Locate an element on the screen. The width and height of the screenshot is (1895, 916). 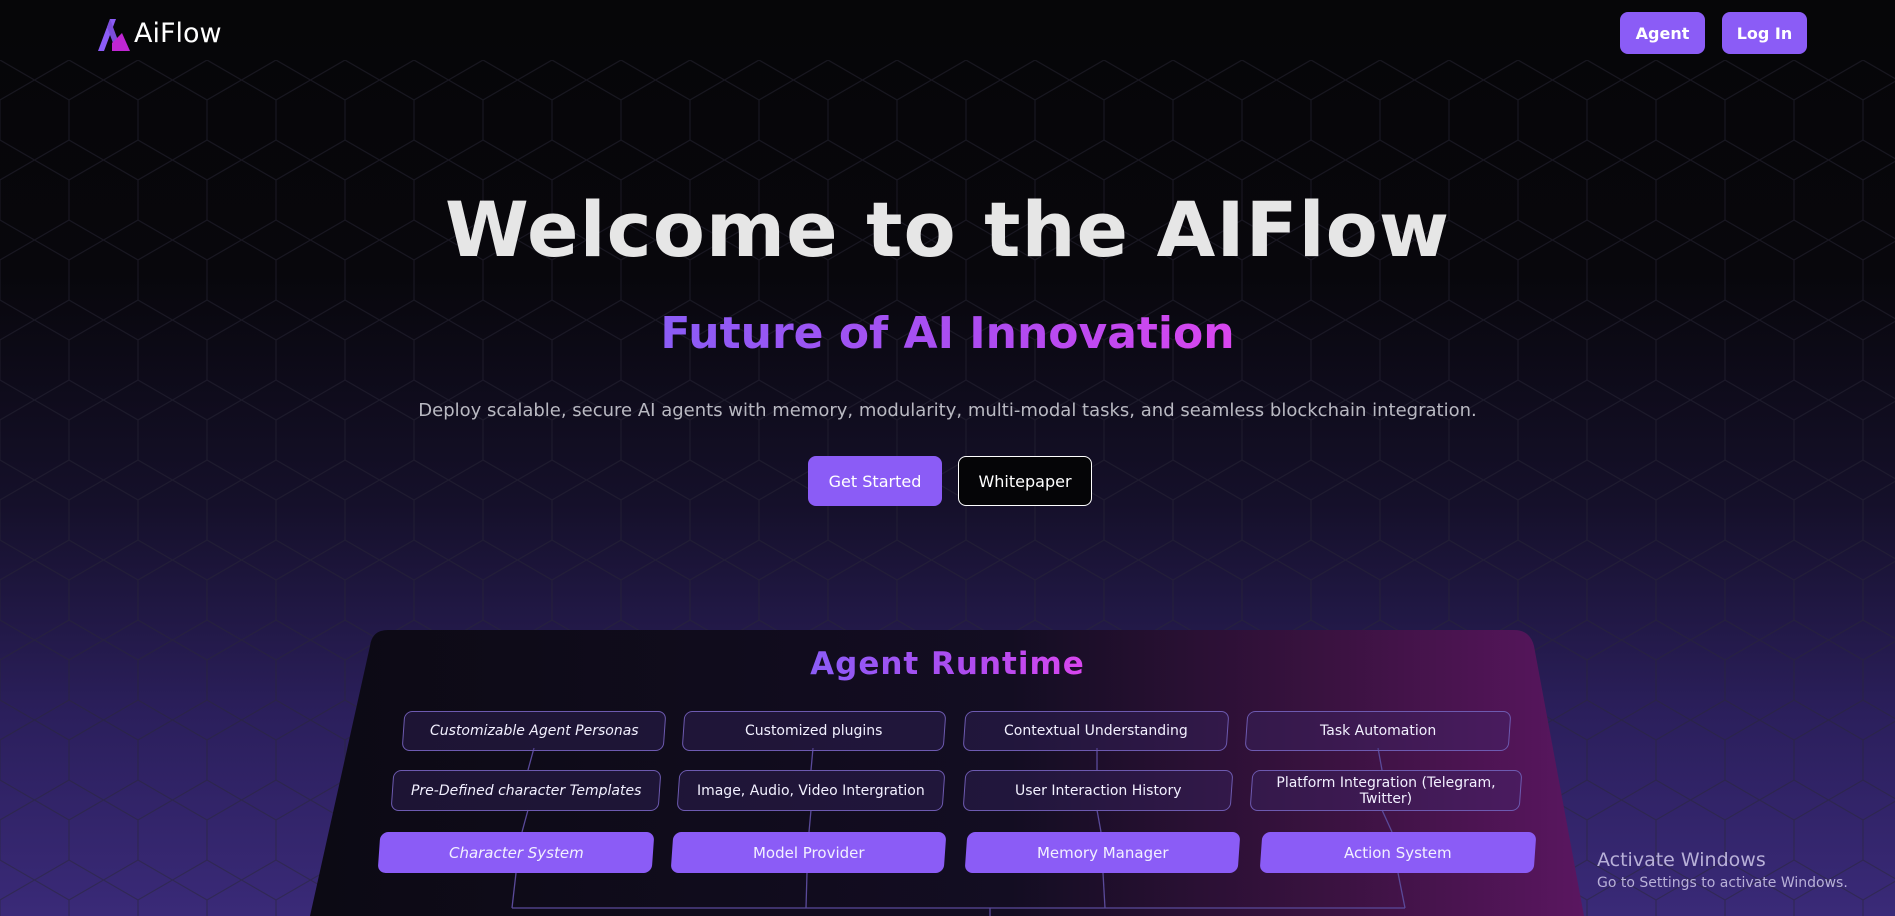
top-nav: AiFlow Agent Log In is located at coordinates (947, 33).